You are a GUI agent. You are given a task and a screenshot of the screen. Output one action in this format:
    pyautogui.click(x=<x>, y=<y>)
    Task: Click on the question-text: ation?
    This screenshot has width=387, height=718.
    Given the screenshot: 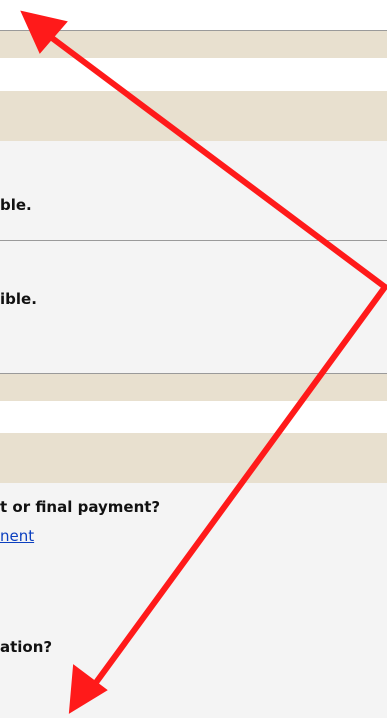 What is the action you would take?
    pyautogui.click(x=26, y=647)
    